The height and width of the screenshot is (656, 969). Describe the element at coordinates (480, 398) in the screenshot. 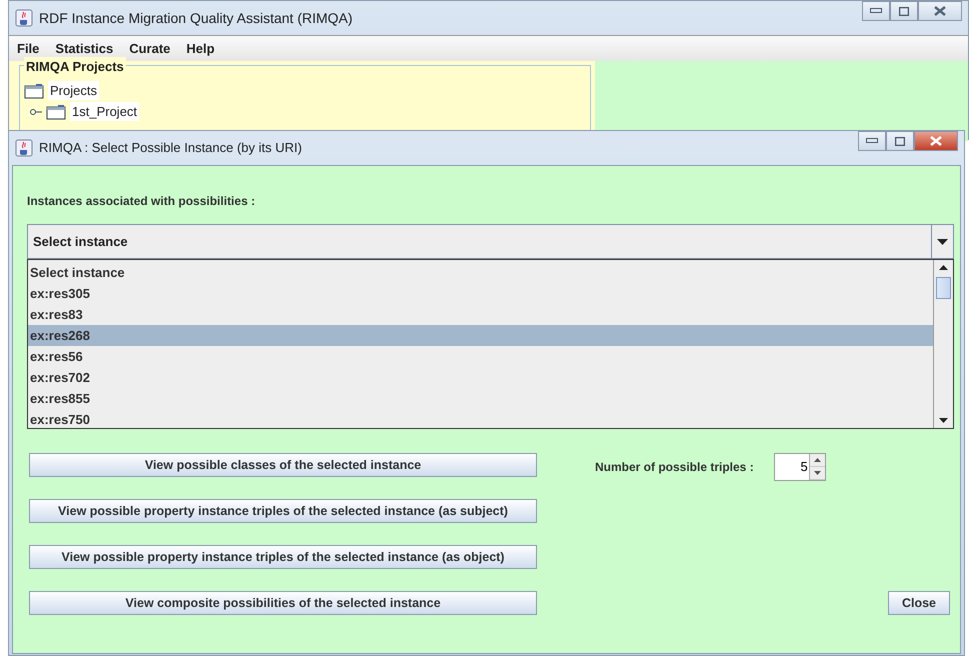

I see `list-item: ex:res855` at that location.